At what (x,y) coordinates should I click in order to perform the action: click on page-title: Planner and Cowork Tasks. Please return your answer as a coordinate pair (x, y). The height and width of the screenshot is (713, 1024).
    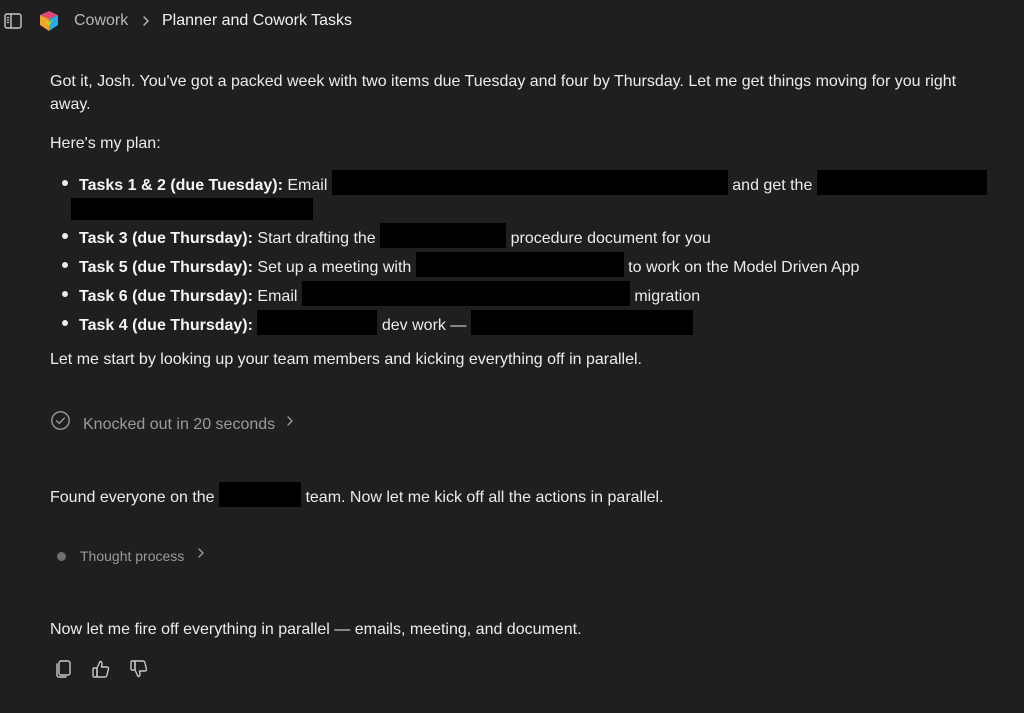
    Looking at the image, I should click on (257, 20).